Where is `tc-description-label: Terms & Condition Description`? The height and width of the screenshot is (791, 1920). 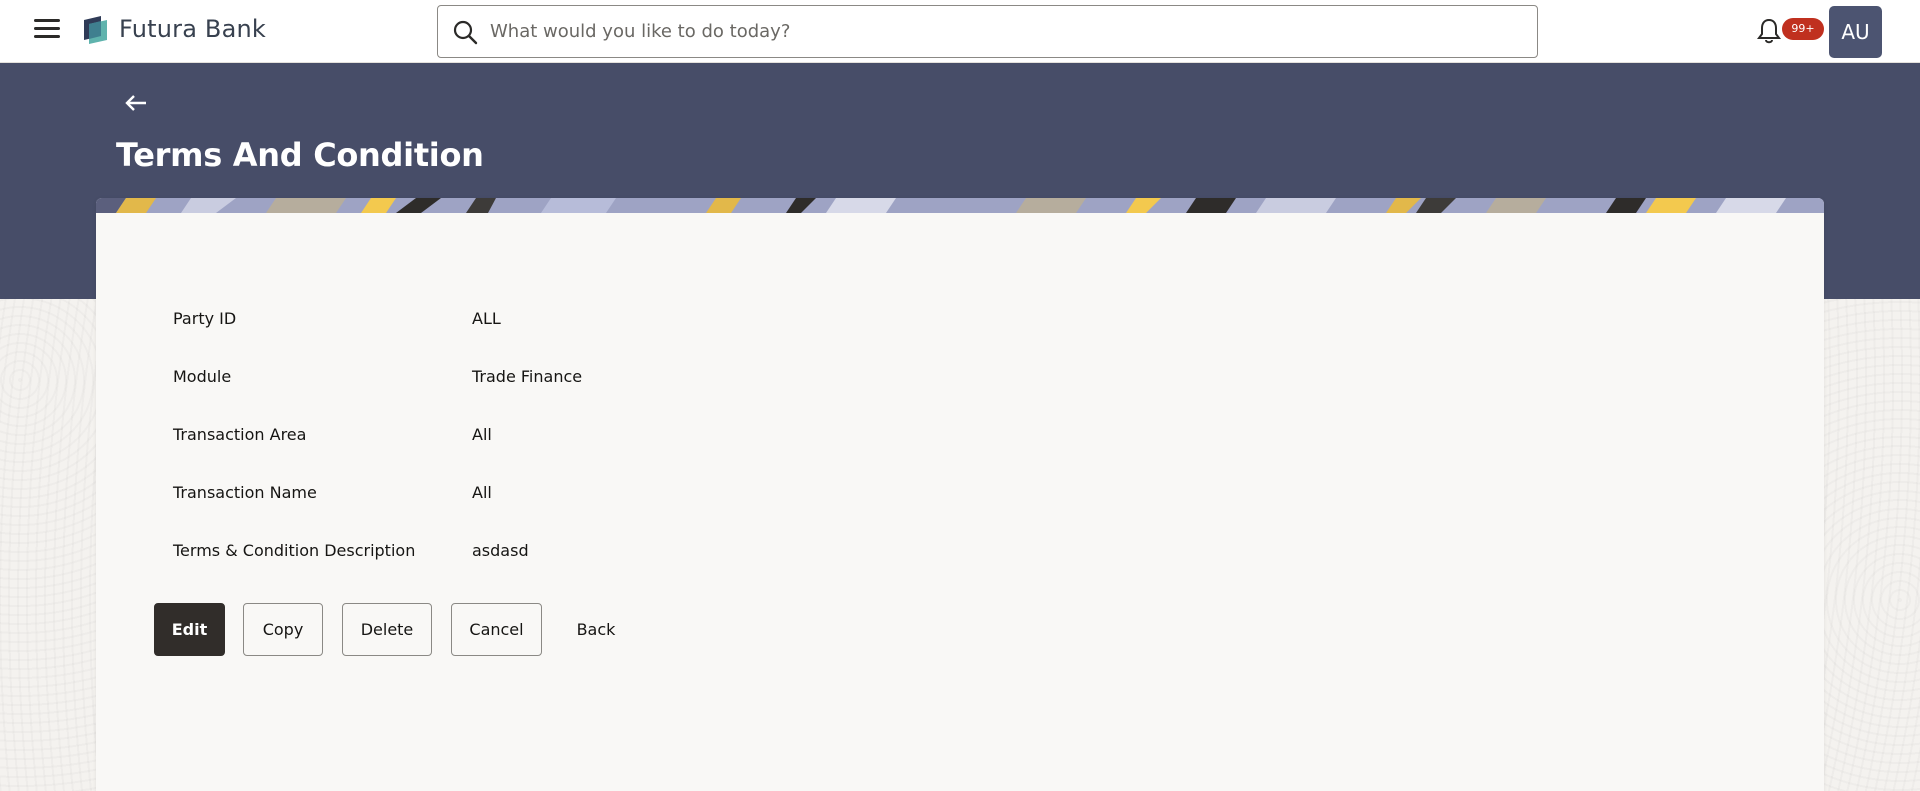 tc-description-label: Terms & Condition Description is located at coordinates (294, 550).